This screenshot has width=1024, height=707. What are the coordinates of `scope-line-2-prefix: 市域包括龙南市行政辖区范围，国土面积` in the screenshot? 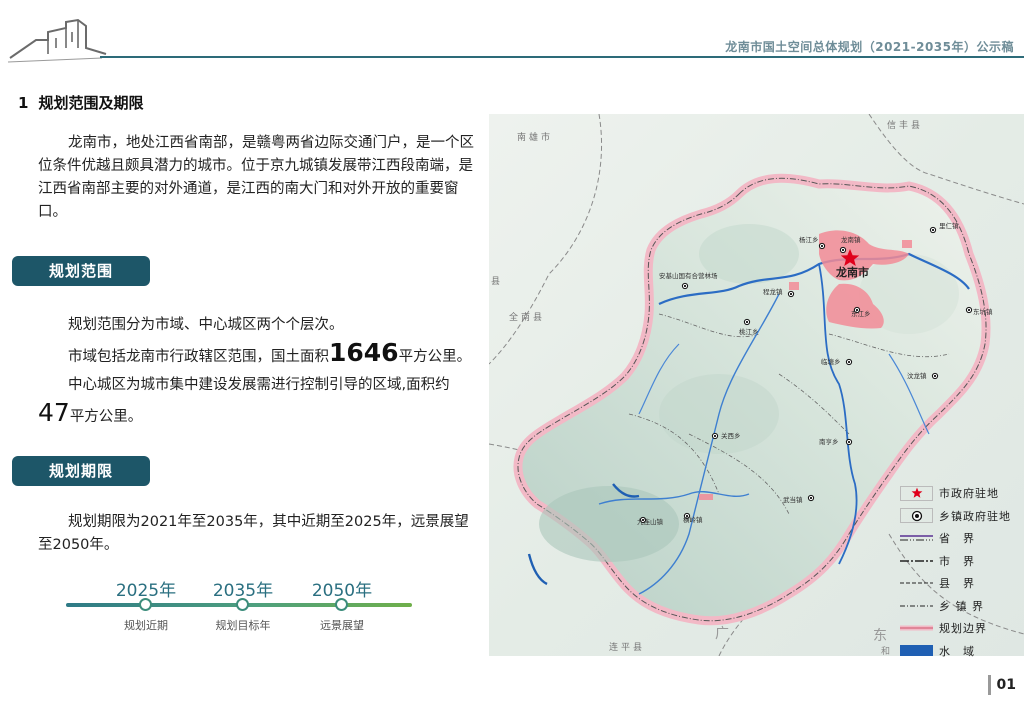 It's located at (198, 357).